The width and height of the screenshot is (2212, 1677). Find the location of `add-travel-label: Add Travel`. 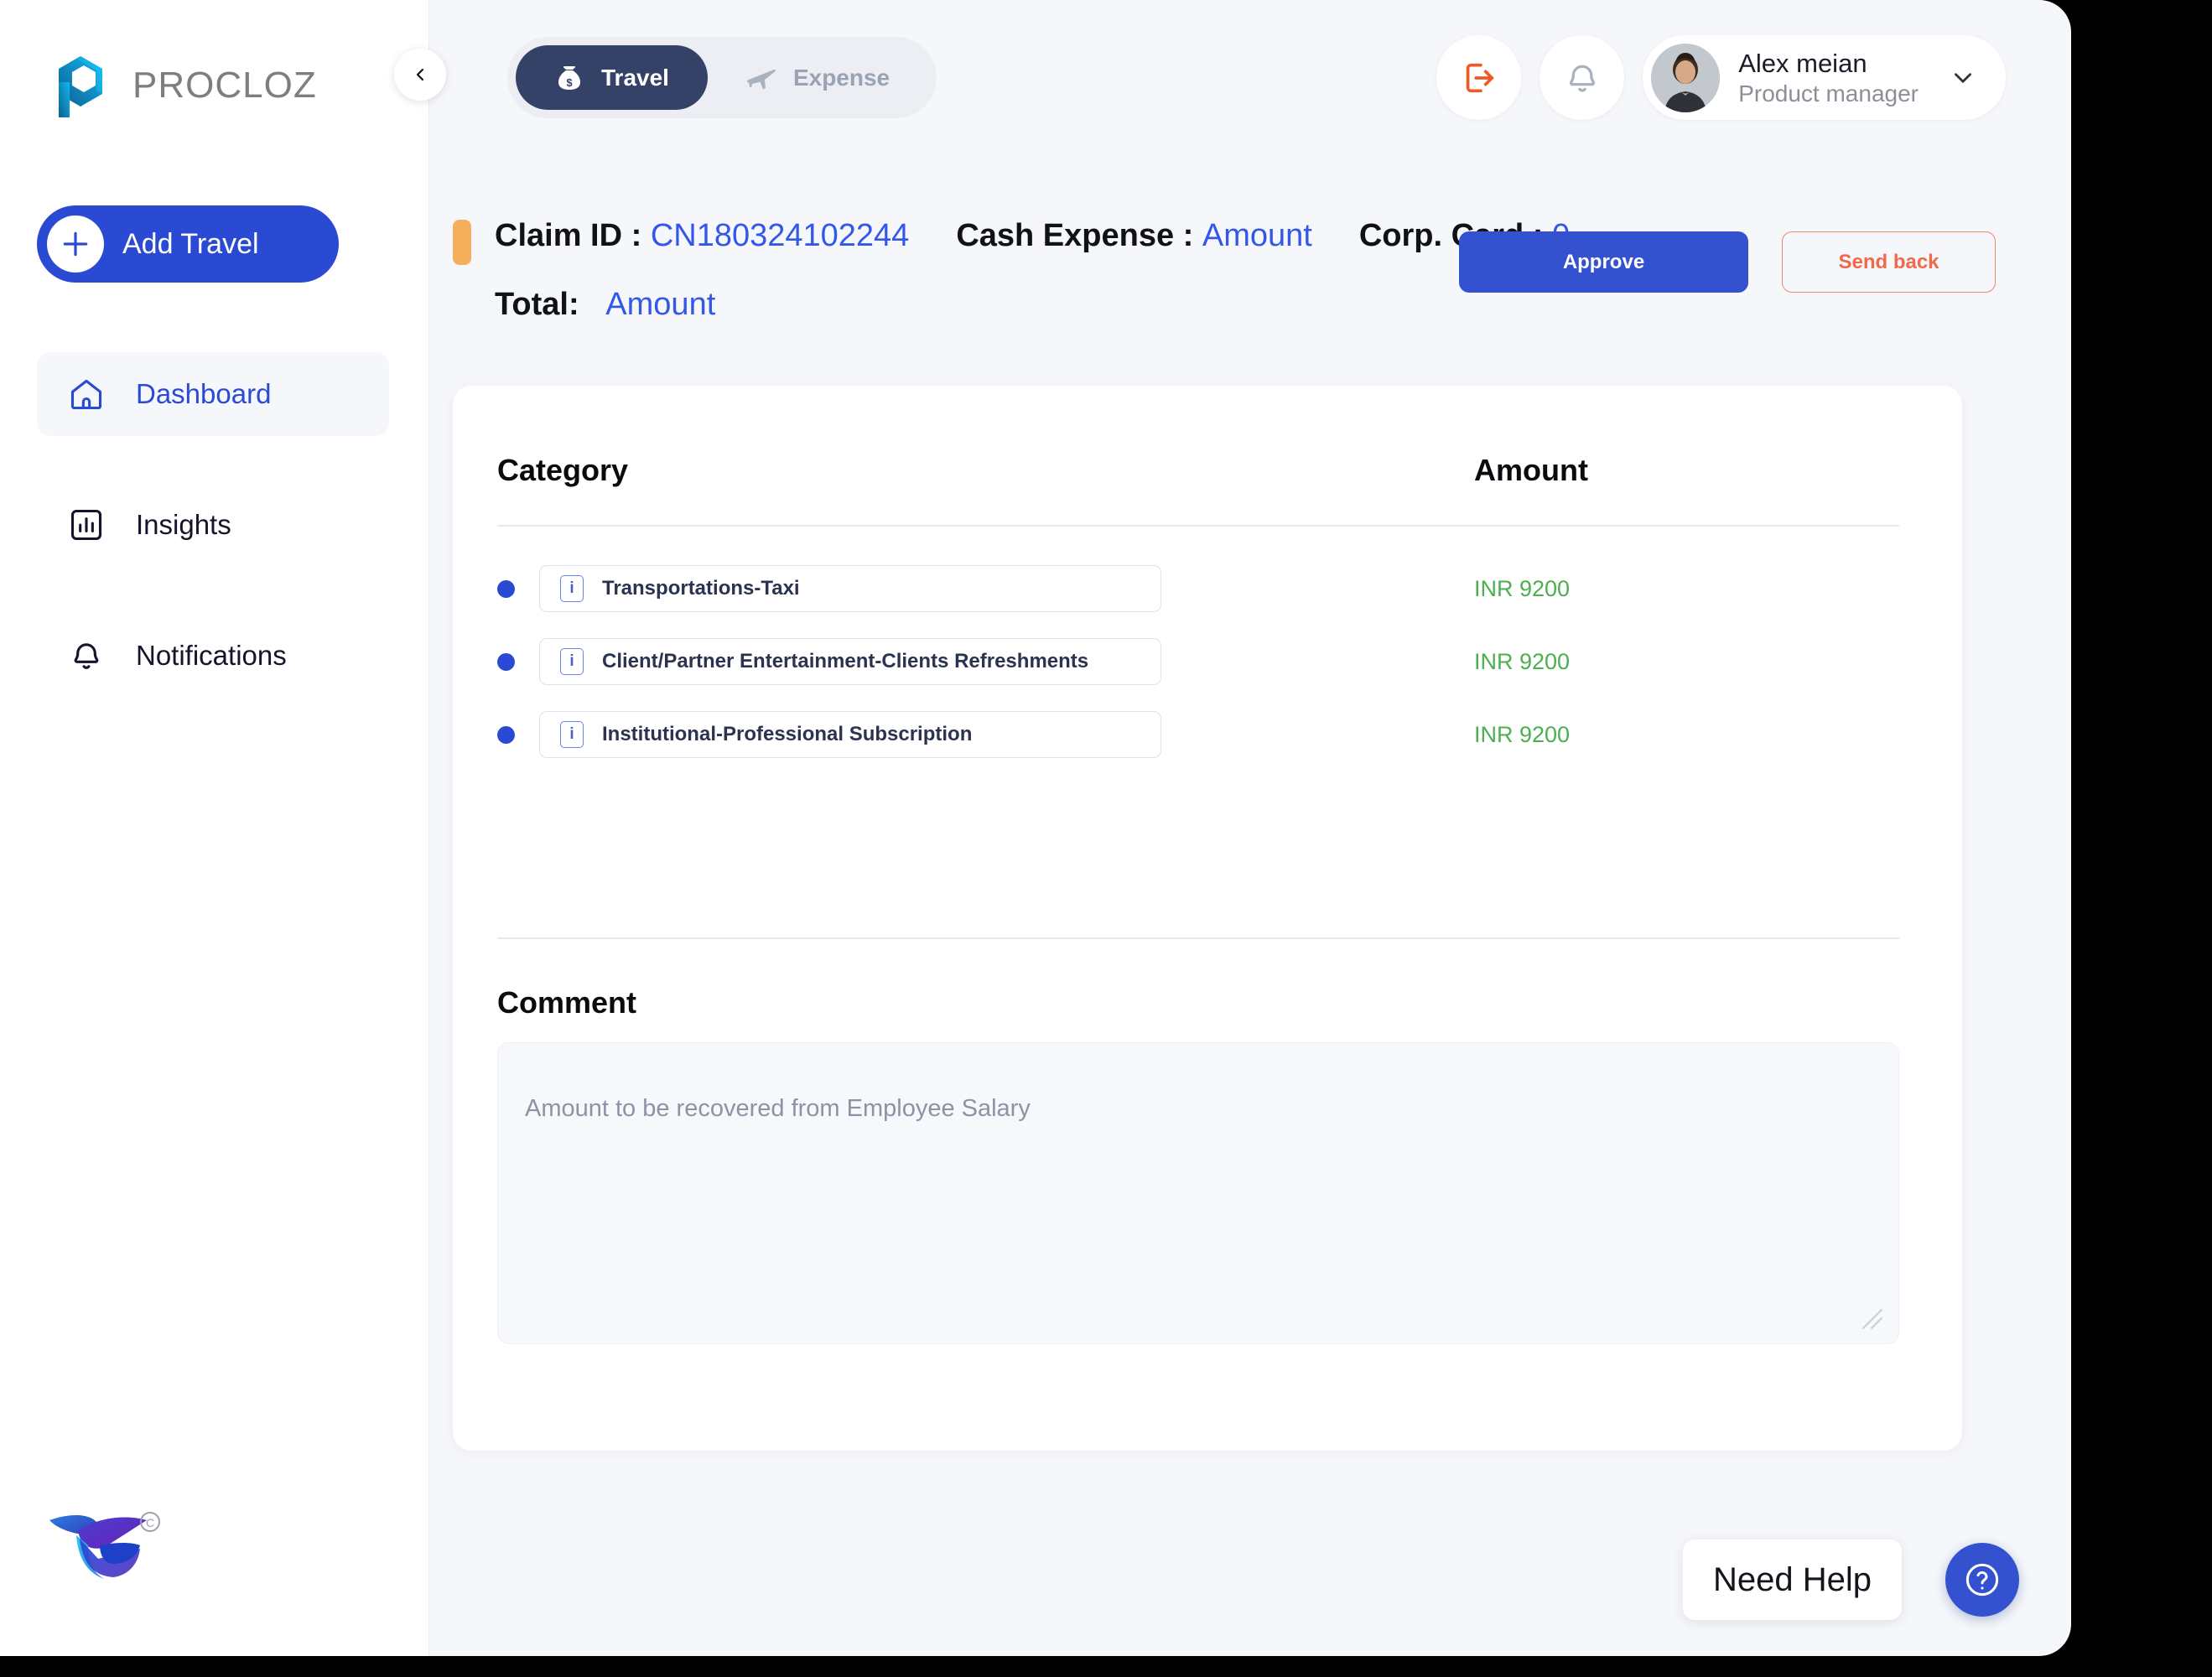

add-travel-label: Add Travel is located at coordinates (191, 243).